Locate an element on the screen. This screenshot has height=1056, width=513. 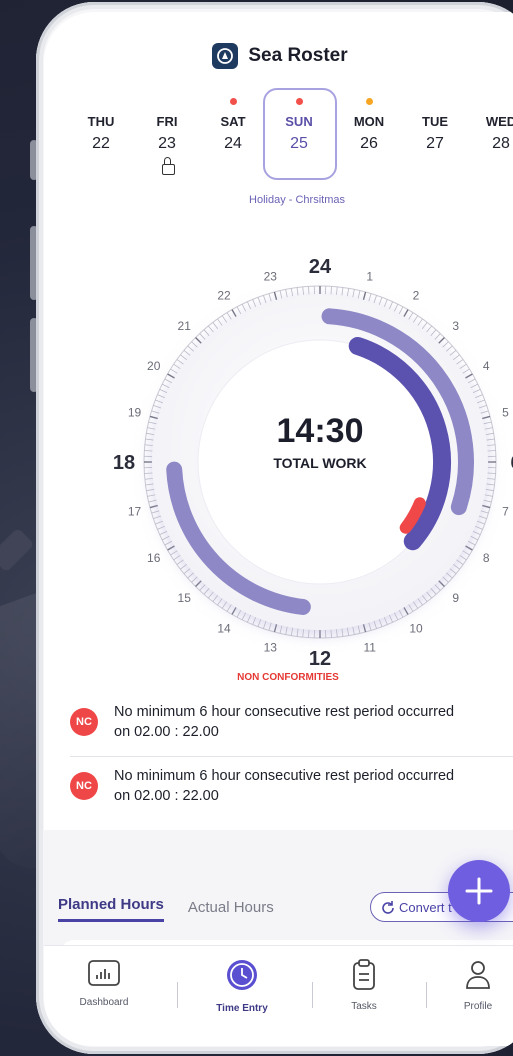
add-entry-button is located at coordinates (479, 891).